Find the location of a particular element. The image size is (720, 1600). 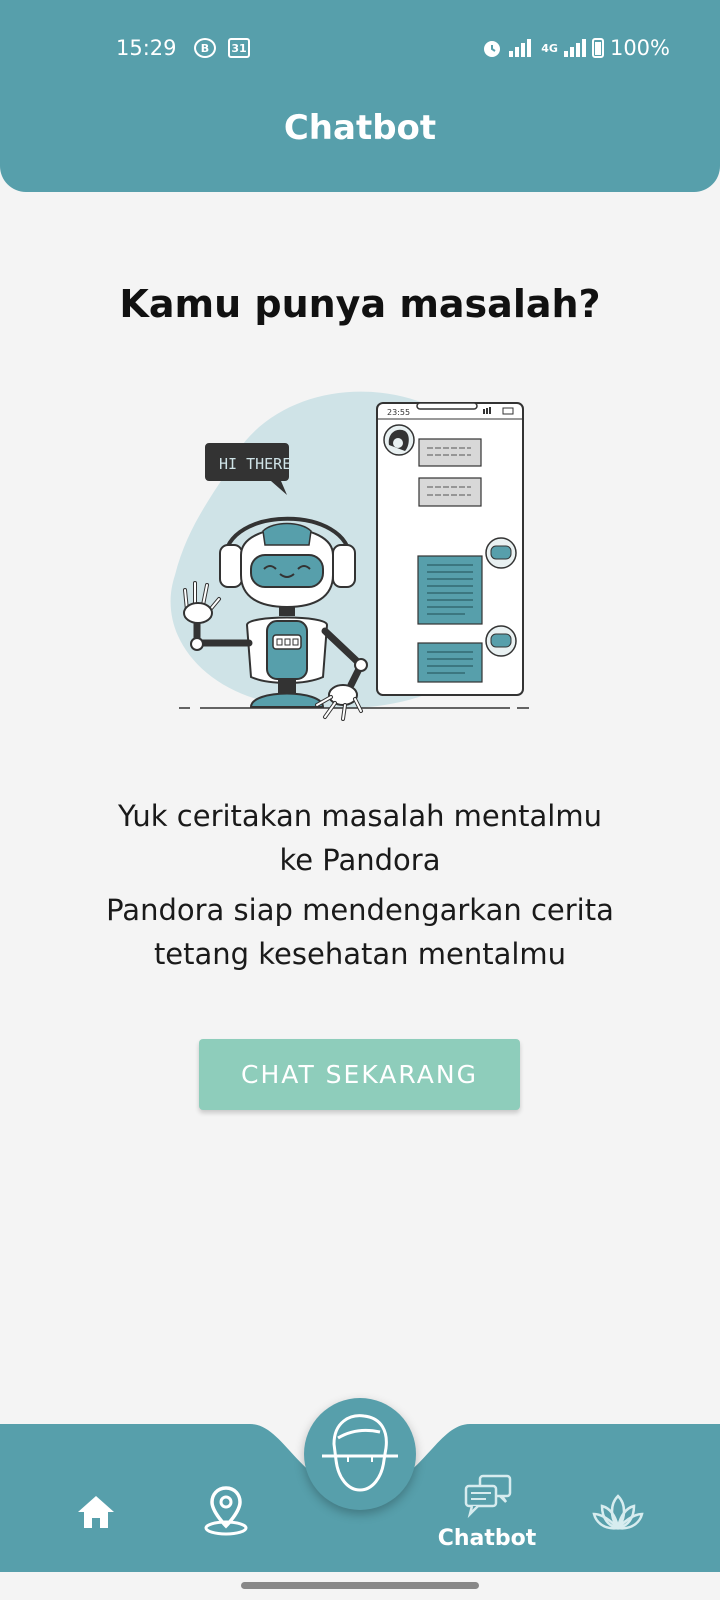

calendar-icon: 31 is located at coordinates (239, 48).